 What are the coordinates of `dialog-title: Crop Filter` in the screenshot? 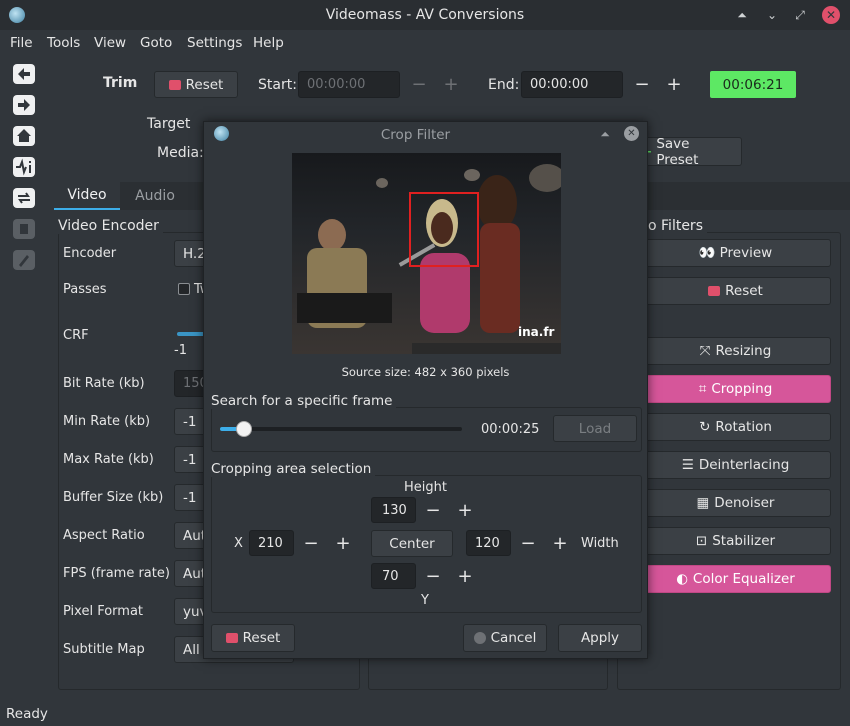 It's located at (415, 135).